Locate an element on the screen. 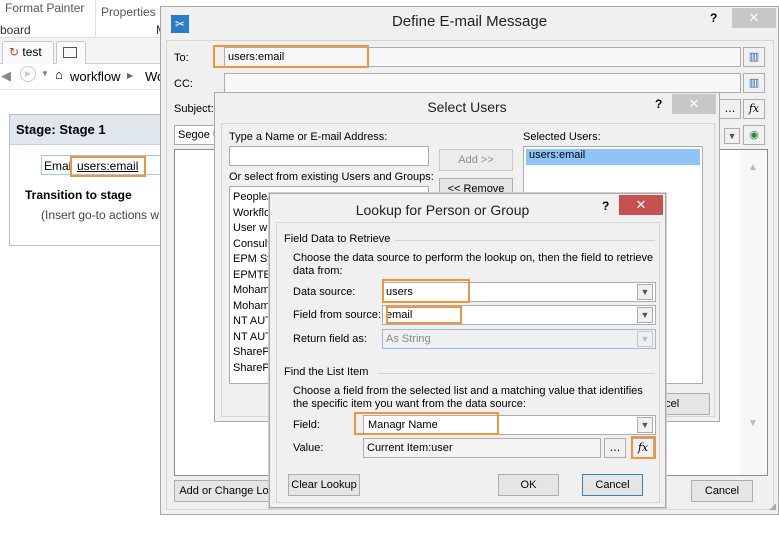 This screenshot has width=779, height=533. stage-title: Stage: Stage 1 is located at coordinates (89, 130).